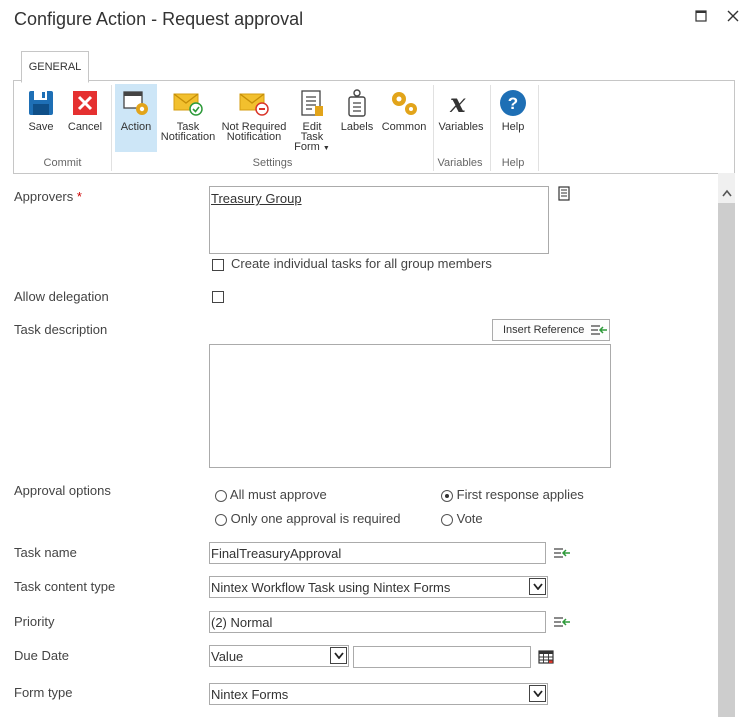 The width and height of the screenshot is (753, 717). Describe the element at coordinates (513, 118) in the screenshot. I see `help-button: ? Help` at that location.